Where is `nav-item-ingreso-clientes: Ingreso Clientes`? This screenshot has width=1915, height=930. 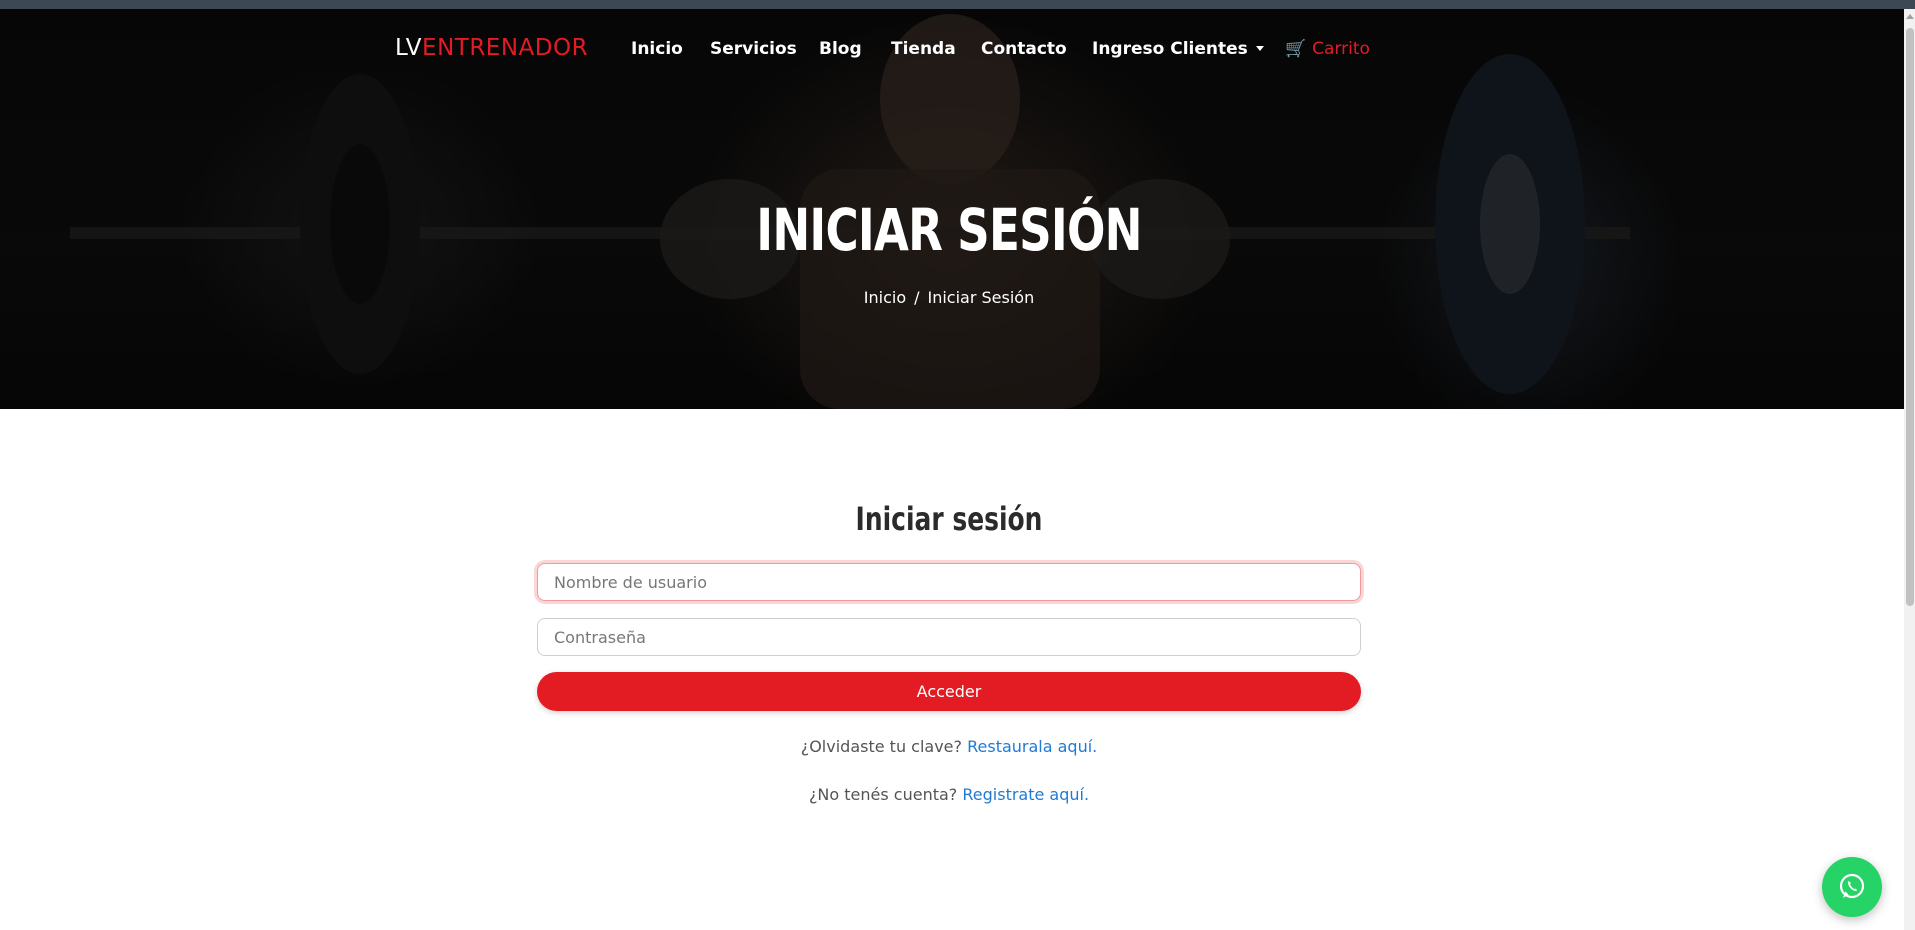 nav-item-ingreso-clientes: Ingreso Clientes is located at coordinates (1178, 49).